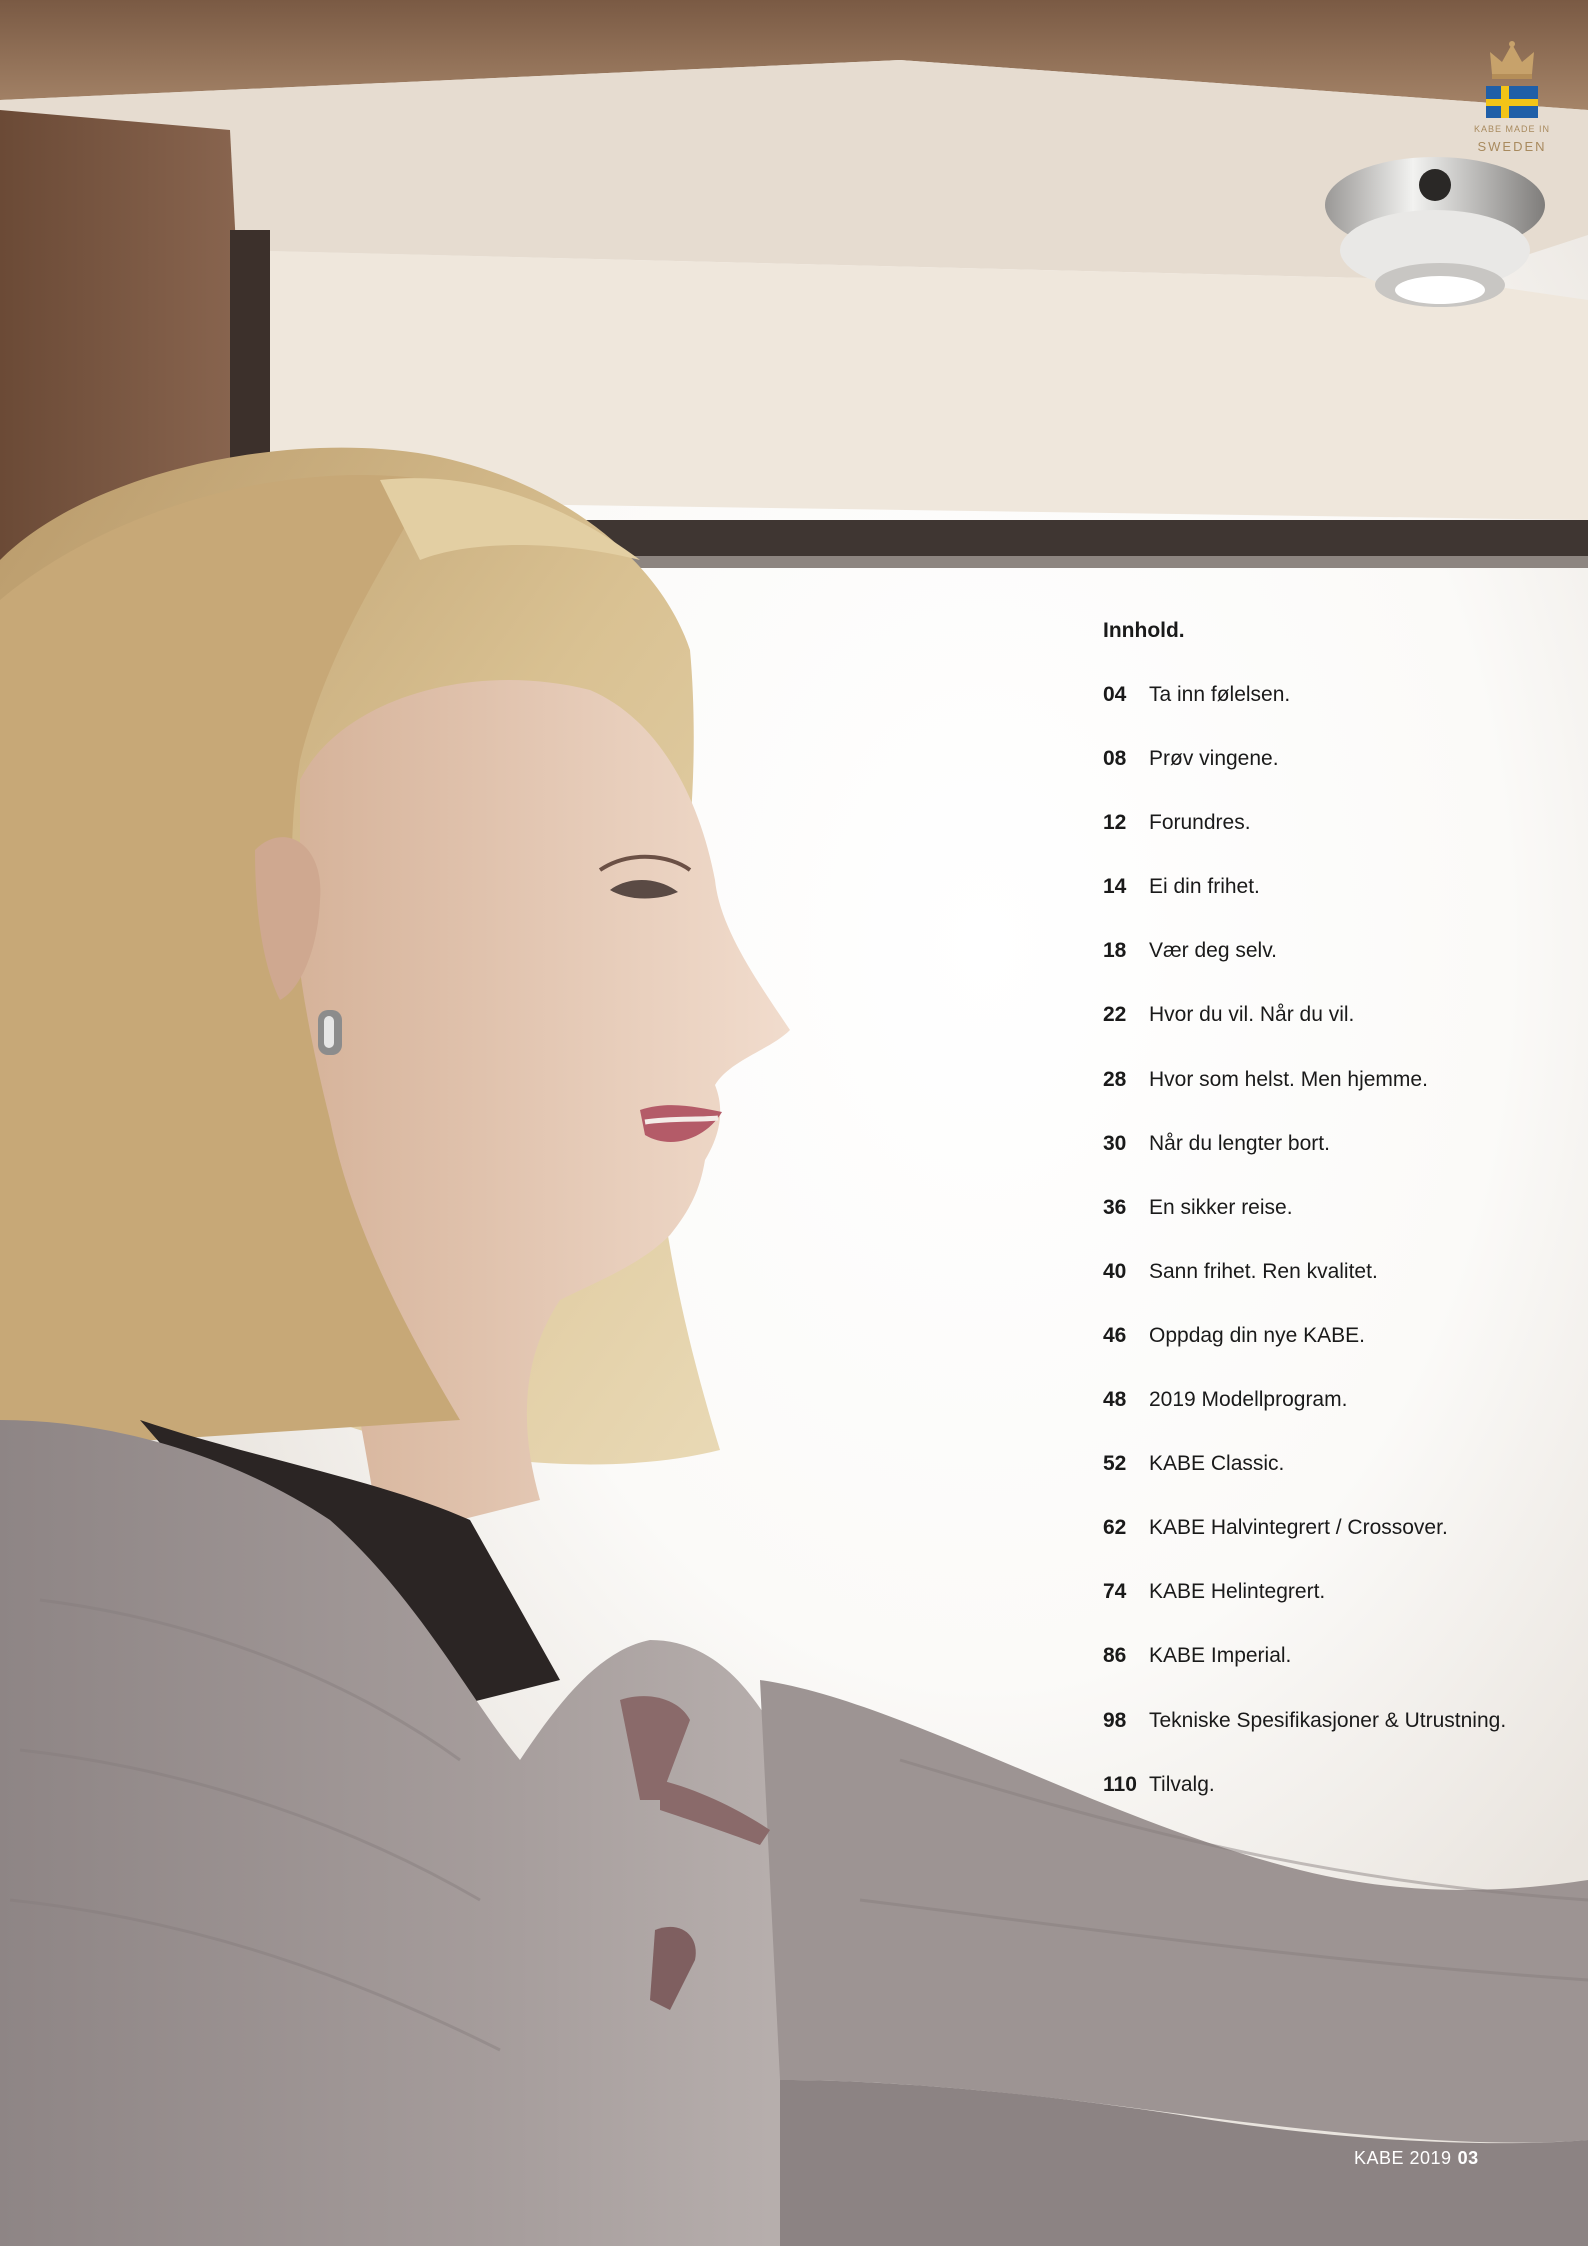  What do you see at coordinates (1217, 1464) in the screenshot?
I see `toc-label: KABE Classic.` at bounding box center [1217, 1464].